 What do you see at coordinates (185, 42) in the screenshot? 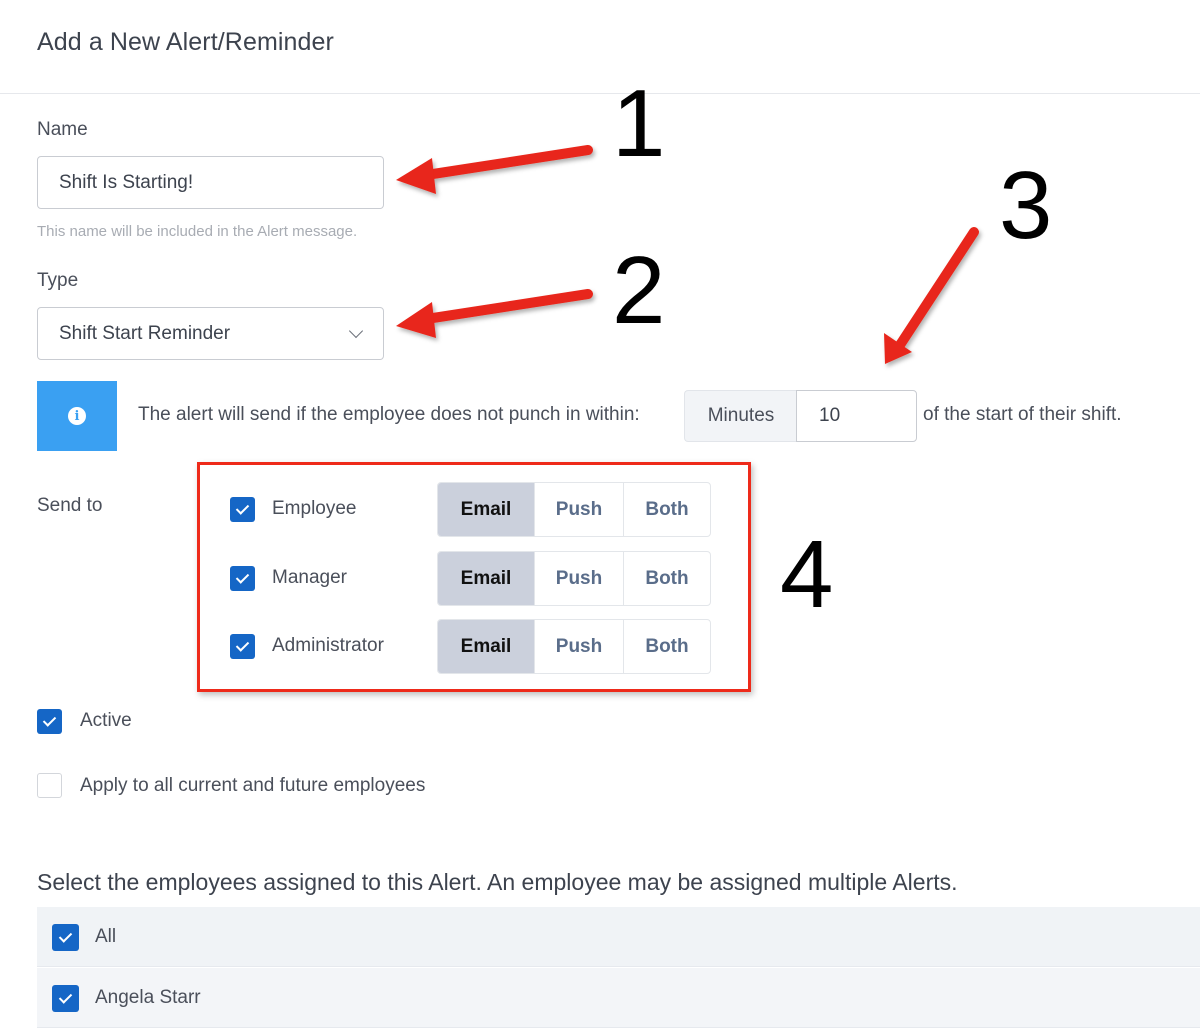
I see `page-title: Add a New Alert/Reminder` at bounding box center [185, 42].